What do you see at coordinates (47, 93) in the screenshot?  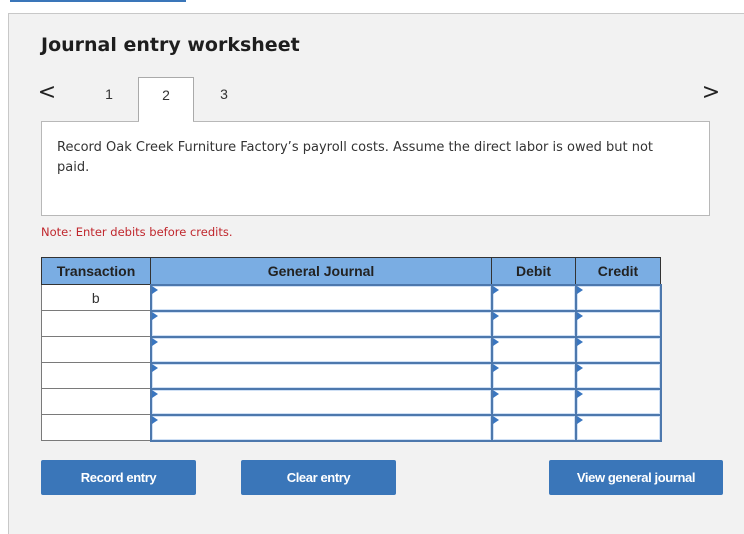 I see `chevron-left-icon: <` at bounding box center [47, 93].